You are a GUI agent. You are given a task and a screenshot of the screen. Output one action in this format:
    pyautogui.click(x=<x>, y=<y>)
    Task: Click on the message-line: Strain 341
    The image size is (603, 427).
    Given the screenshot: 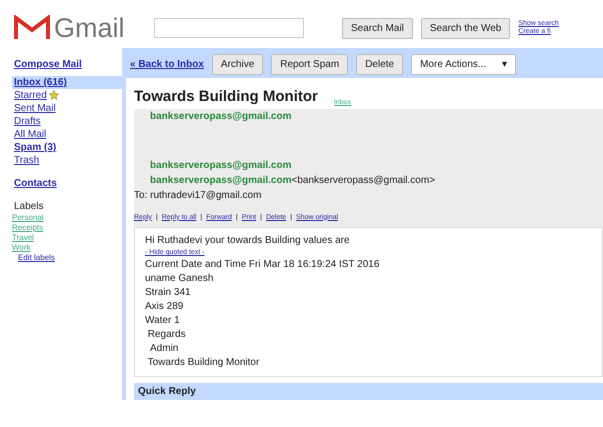 What is the action you would take?
    pyautogui.click(x=168, y=293)
    